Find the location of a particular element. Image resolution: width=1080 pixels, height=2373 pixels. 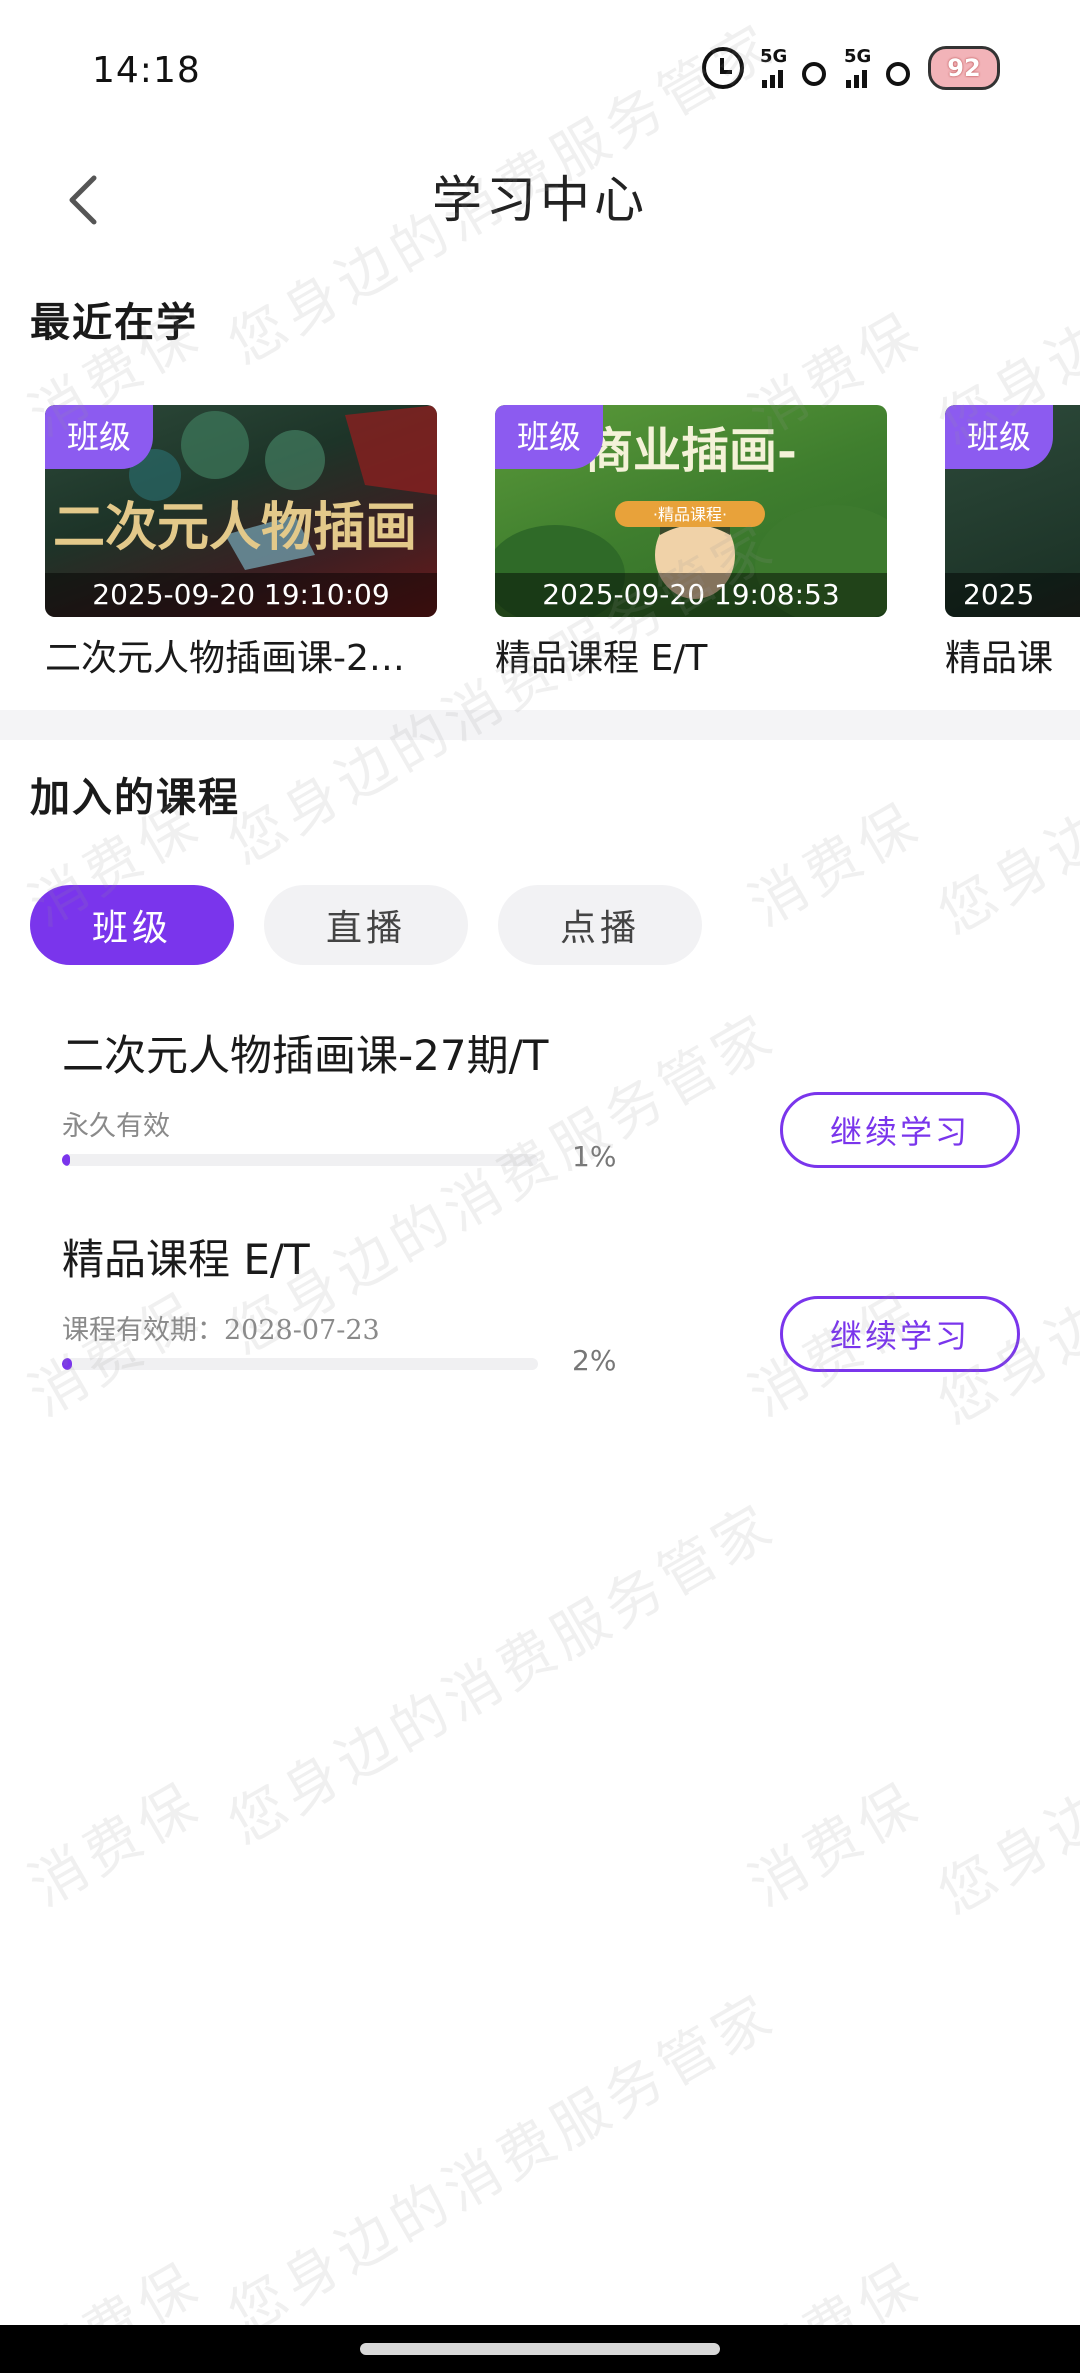

course-list-item: 二次元人物插画课-27期/T 永久有效 1% 继续学习 is located at coordinates (540, 1112).